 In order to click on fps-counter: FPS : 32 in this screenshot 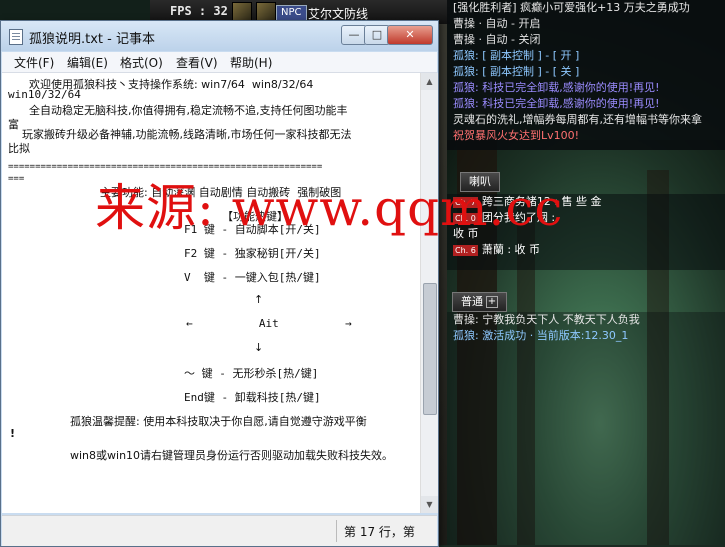, I will do `click(199, 11)`.